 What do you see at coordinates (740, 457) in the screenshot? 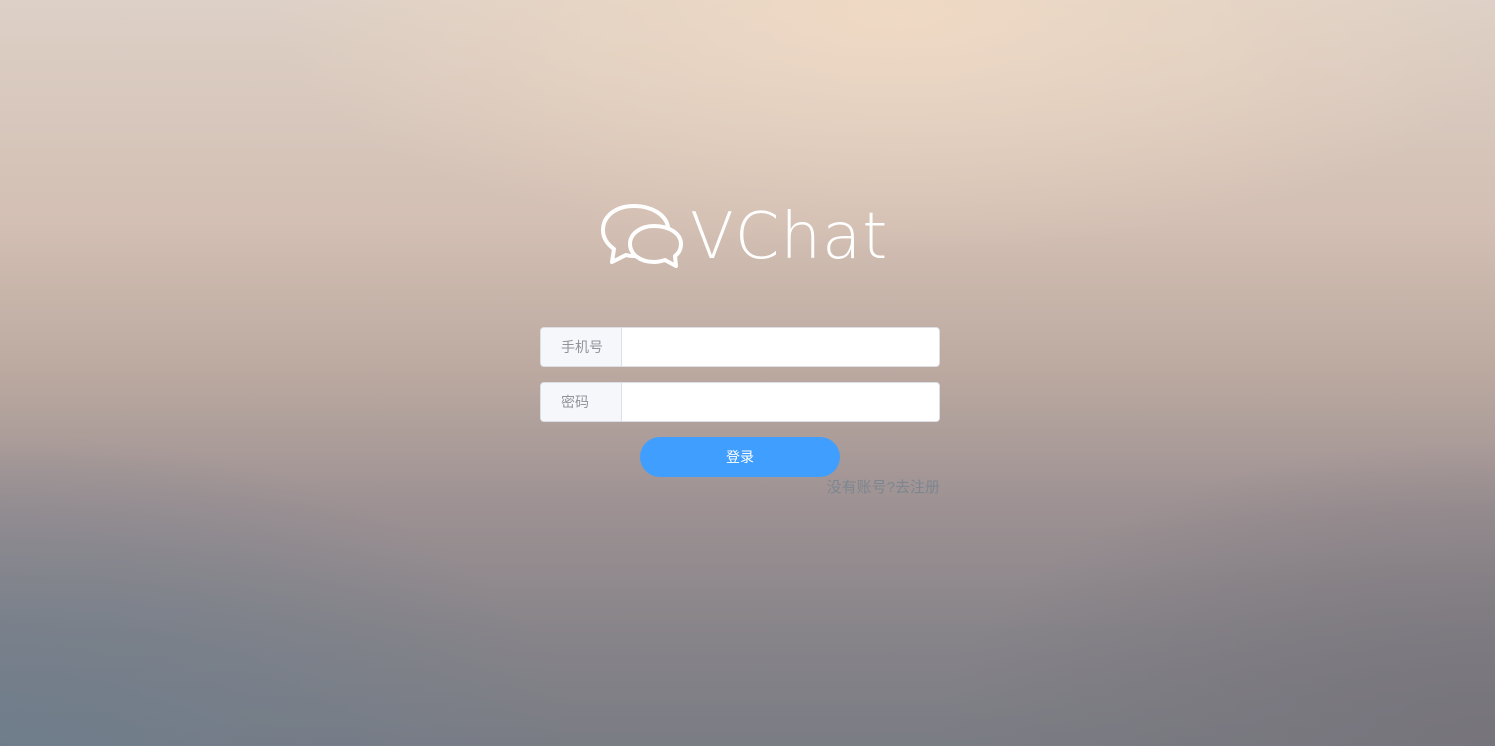
I see `login-button: 登录` at bounding box center [740, 457].